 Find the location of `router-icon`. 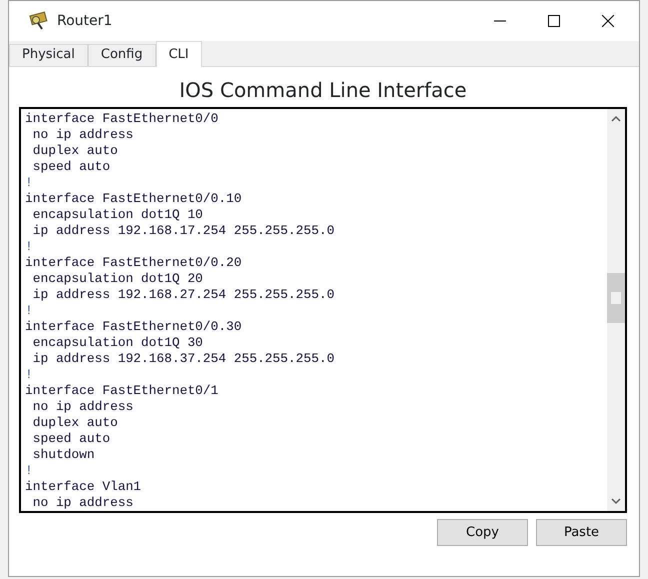

router-icon is located at coordinates (38, 21).